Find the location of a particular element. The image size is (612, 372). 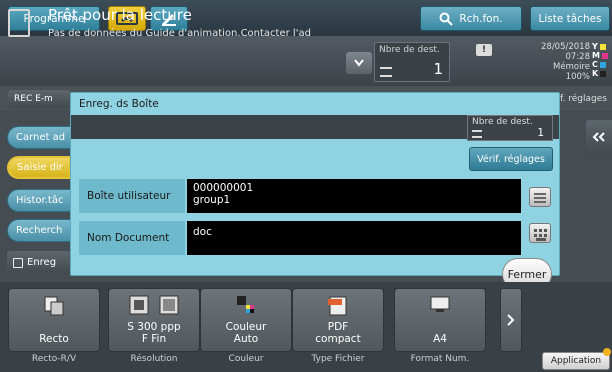

color-setting-button: Couleur Auto is located at coordinates (246, 320).